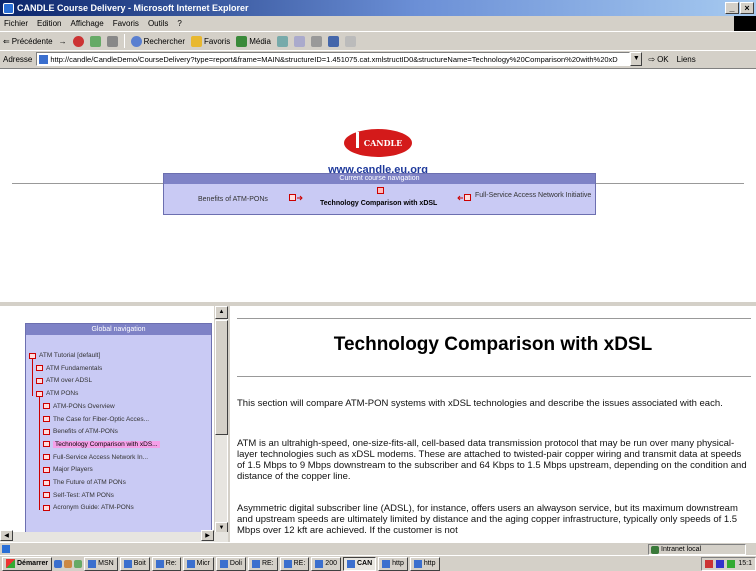  I want to click on tree-item: ATM PONs, so click(57, 393).